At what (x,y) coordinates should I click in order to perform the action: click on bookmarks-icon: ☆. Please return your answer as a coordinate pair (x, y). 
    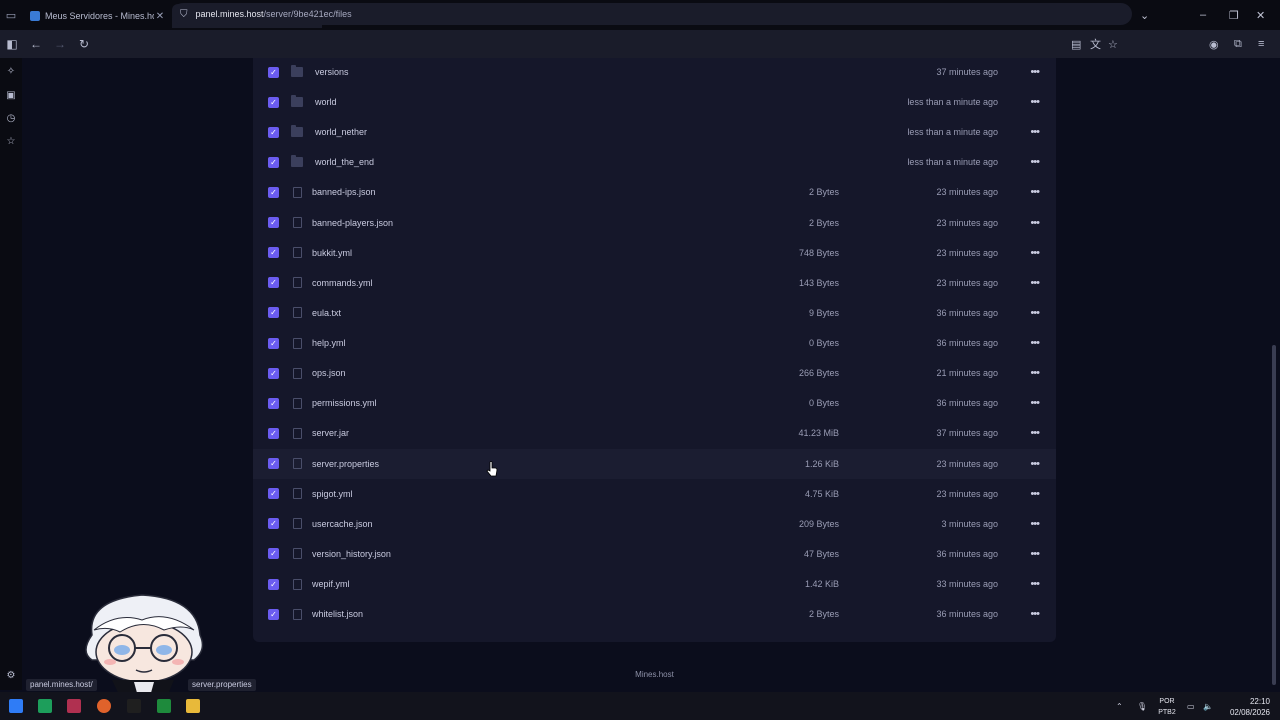
    Looking at the image, I should click on (11, 142).